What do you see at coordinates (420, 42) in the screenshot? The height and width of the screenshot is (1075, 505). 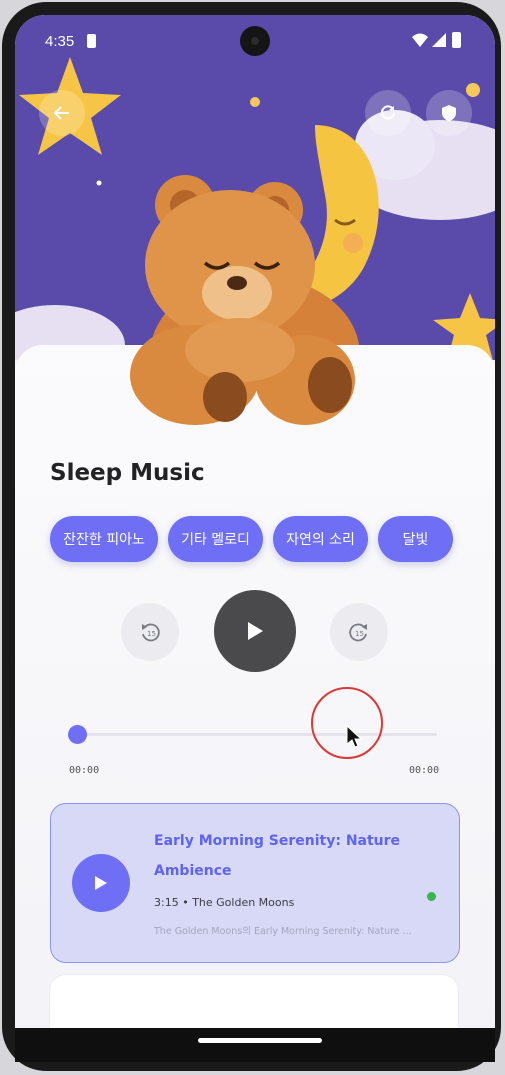 I see `wifi-icon` at bounding box center [420, 42].